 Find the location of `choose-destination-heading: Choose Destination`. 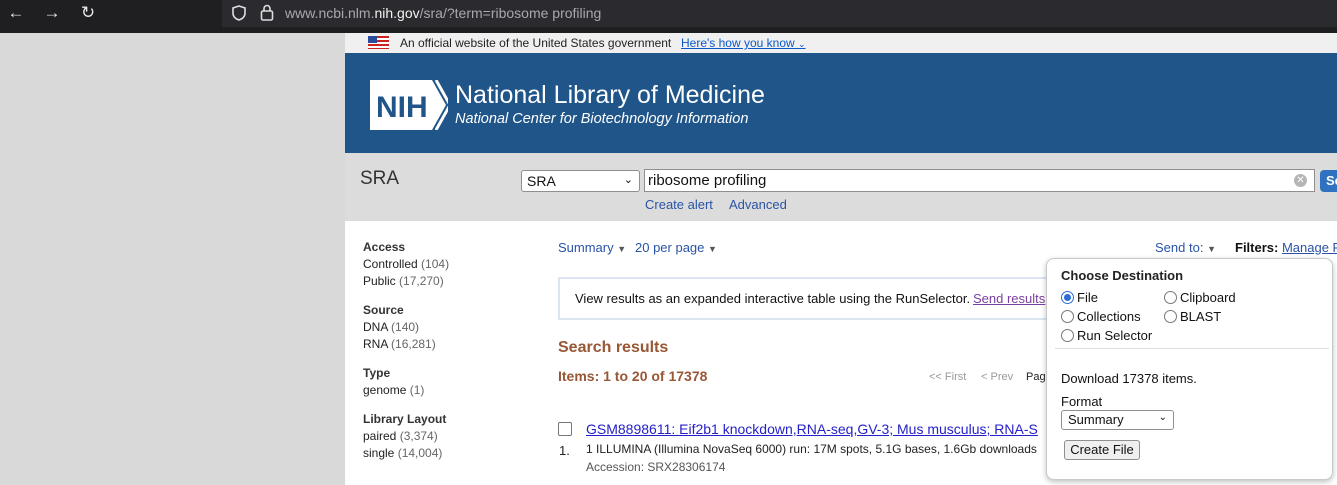

choose-destination-heading: Choose Destination is located at coordinates (1122, 275).